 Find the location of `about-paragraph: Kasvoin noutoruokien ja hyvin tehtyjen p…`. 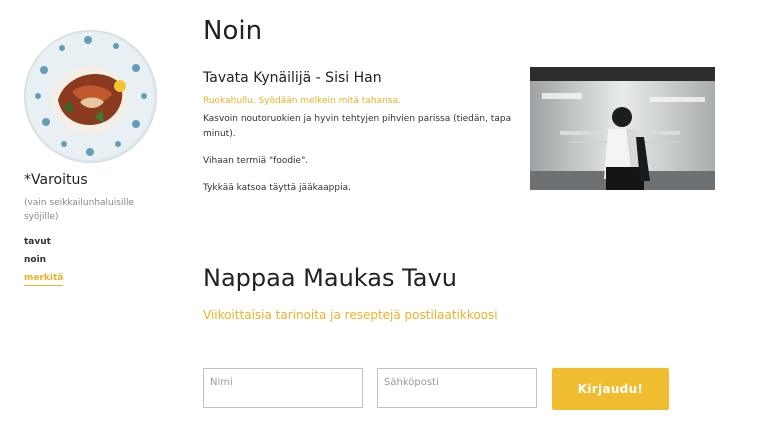

about-paragraph: Kasvoin noutoruokien ja hyvin tehtyjen p… is located at coordinates (357, 126).